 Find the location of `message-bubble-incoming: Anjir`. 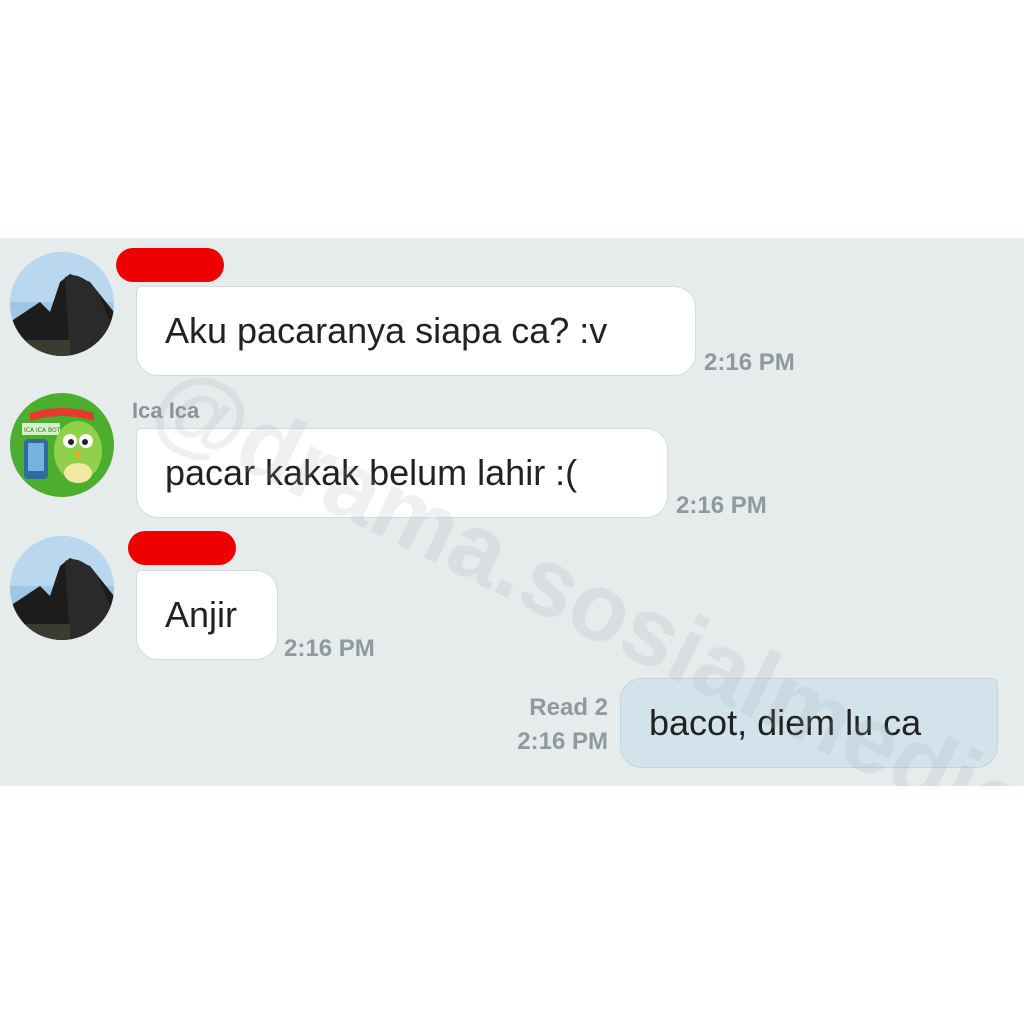

message-bubble-incoming: Anjir is located at coordinates (207, 615).